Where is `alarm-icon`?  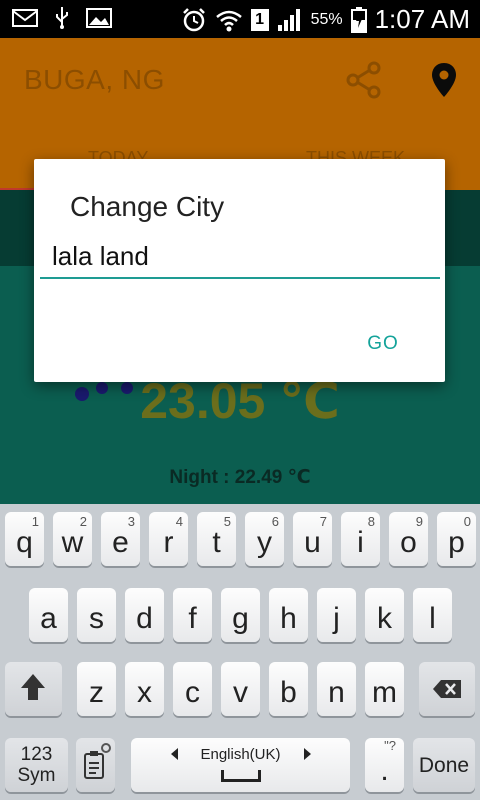
alarm-icon is located at coordinates (193, 19).